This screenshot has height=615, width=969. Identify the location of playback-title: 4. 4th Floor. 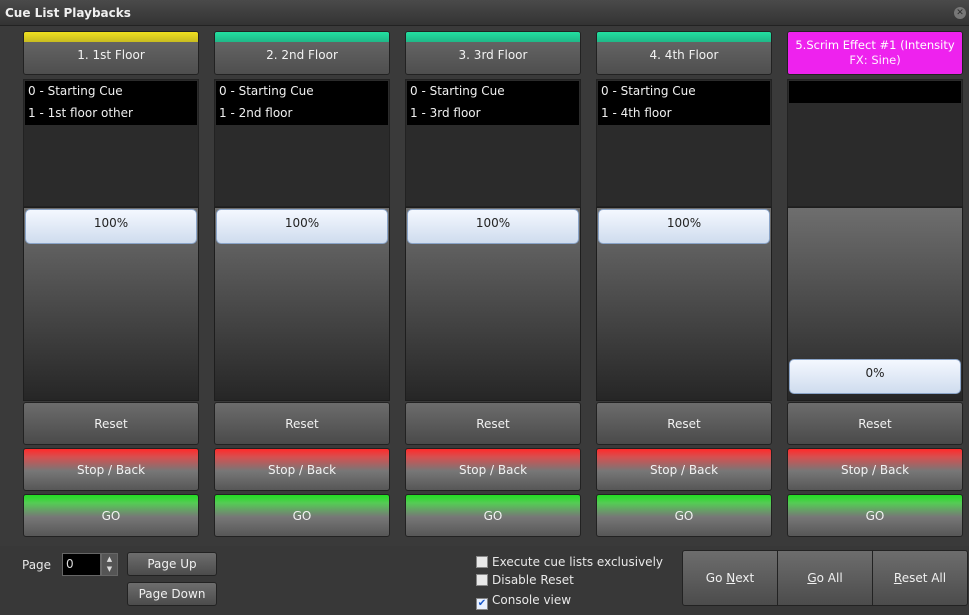
(684, 55).